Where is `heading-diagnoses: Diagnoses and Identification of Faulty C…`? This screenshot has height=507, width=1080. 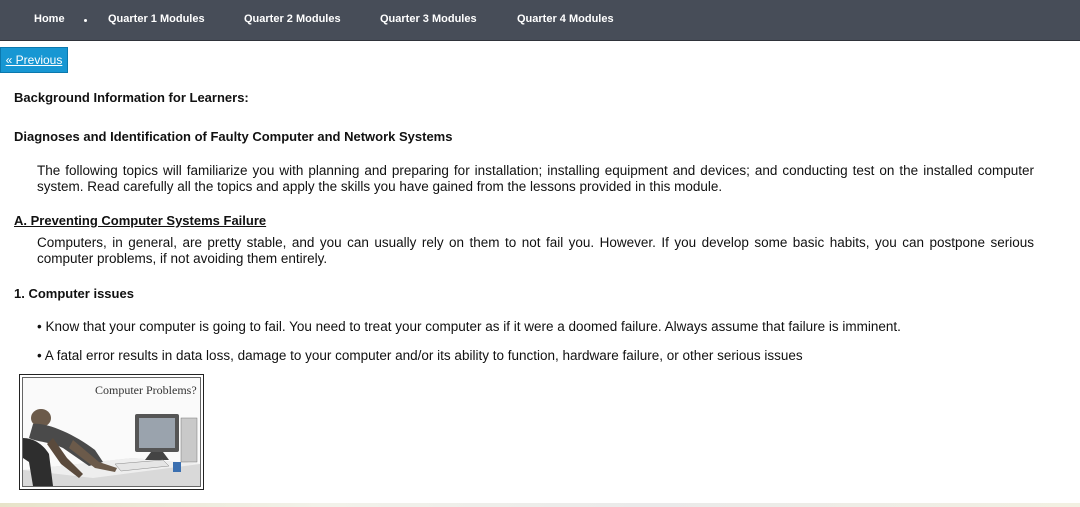
heading-diagnoses: Diagnoses and Identification of Faulty C… is located at coordinates (233, 136).